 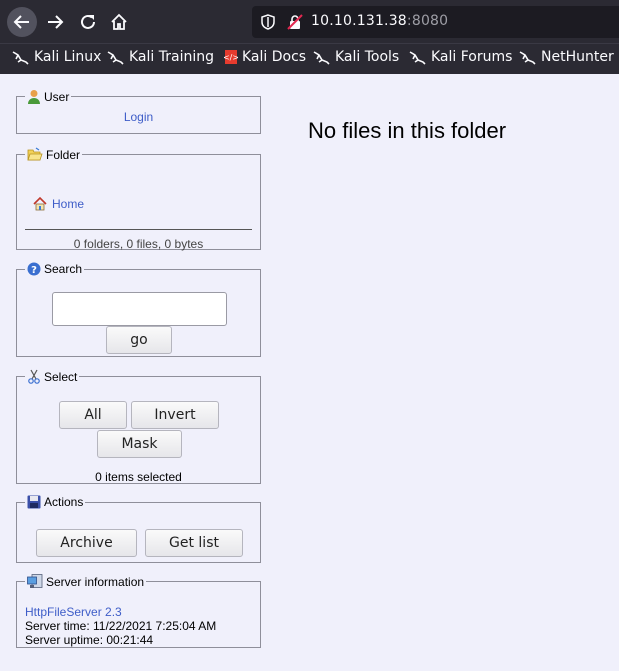 I want to click on search-input, so click(x=139, y=309).